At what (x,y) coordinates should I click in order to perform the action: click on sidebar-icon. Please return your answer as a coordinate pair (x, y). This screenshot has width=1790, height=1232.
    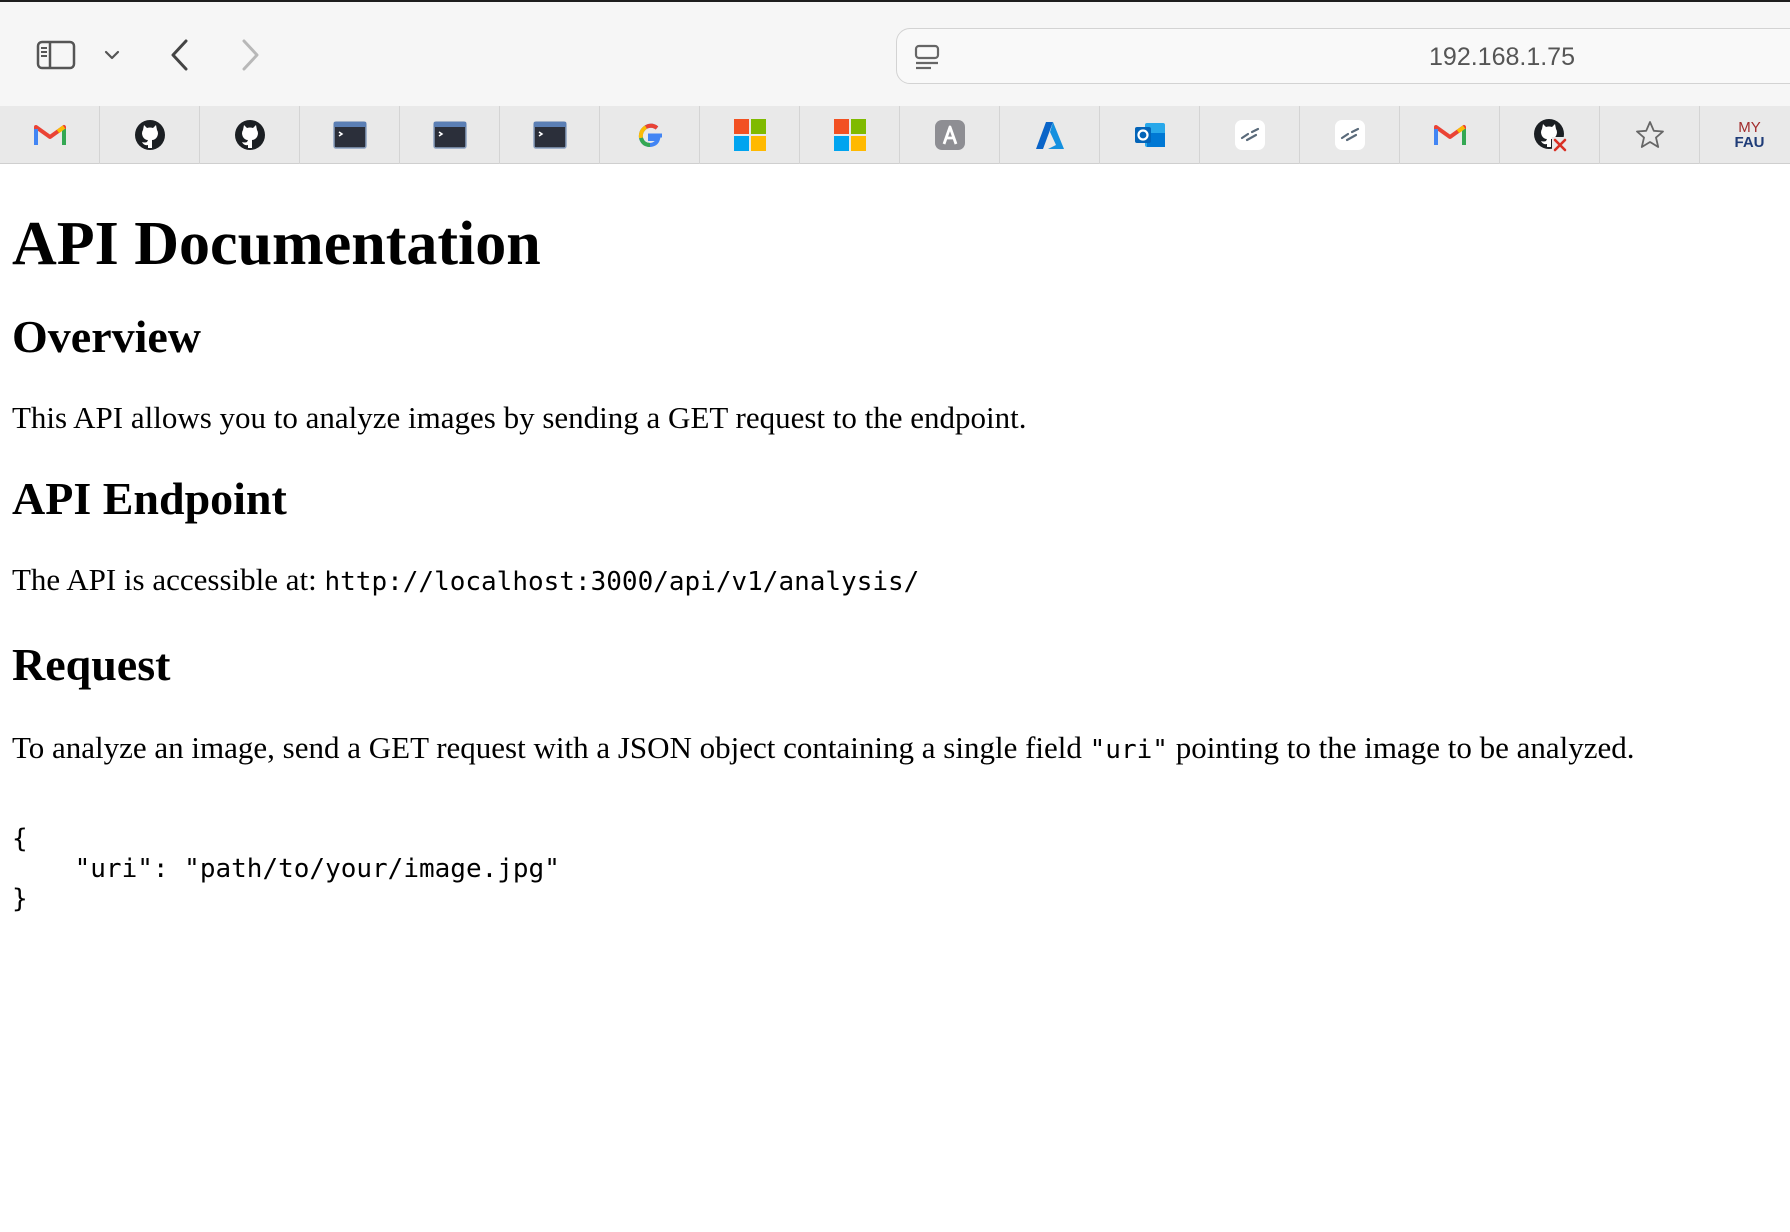
    Looking at the image, I should click on (56, 55).